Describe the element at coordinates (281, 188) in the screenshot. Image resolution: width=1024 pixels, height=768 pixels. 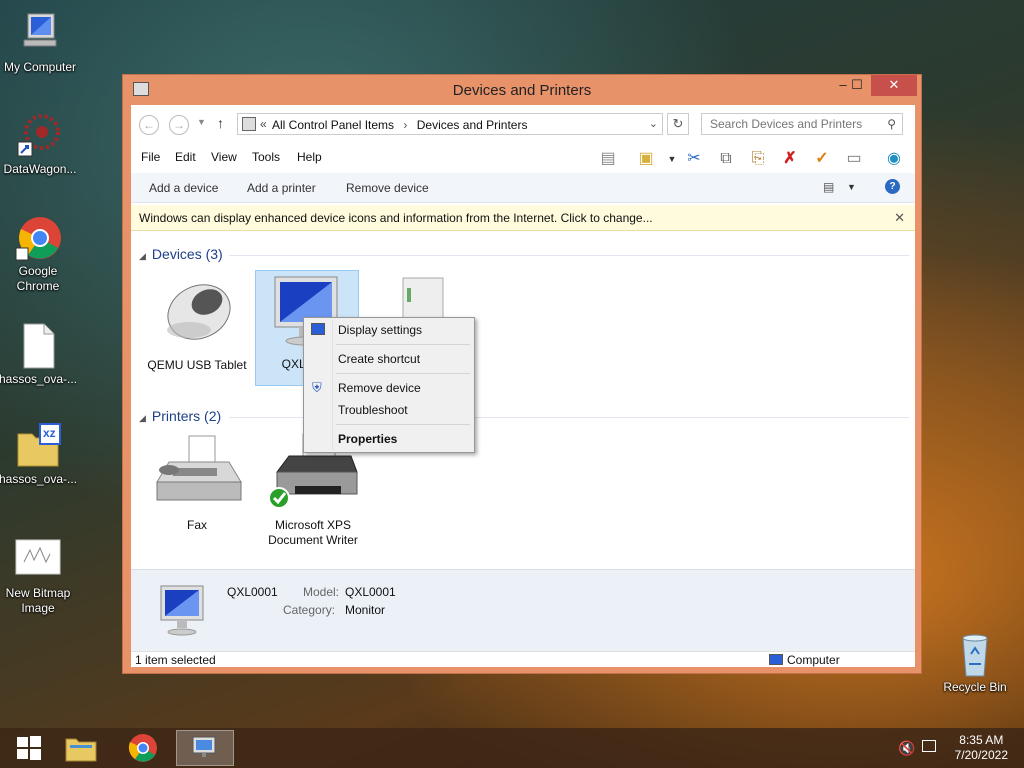
I see `add-printer-button: Add a printer` at that location.